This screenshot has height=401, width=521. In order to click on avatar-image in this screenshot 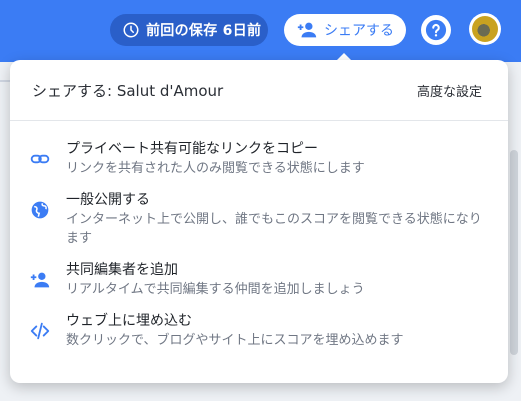, I will do `click(485, 29)`.